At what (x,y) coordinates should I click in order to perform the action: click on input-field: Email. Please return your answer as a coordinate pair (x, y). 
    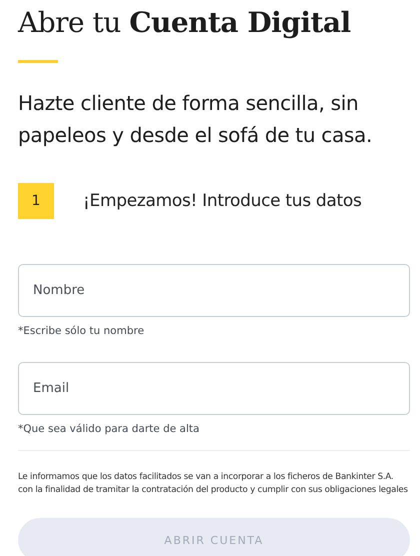
    Looking at the image, I should click on (214, 388).